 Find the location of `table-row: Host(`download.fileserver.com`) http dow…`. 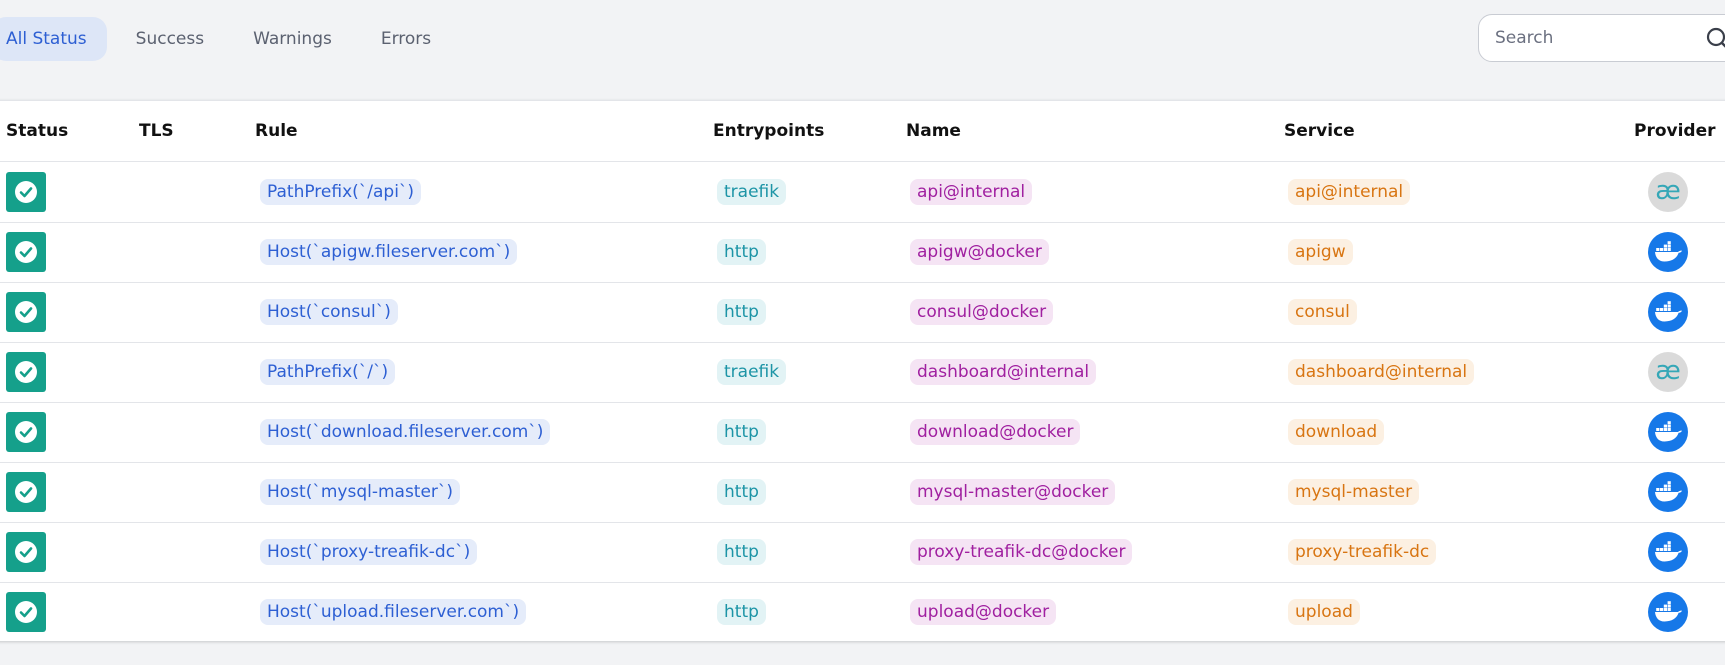

table-row: Host(`download.fileserver.com`) http dow… is located at coordinates (862, 432).